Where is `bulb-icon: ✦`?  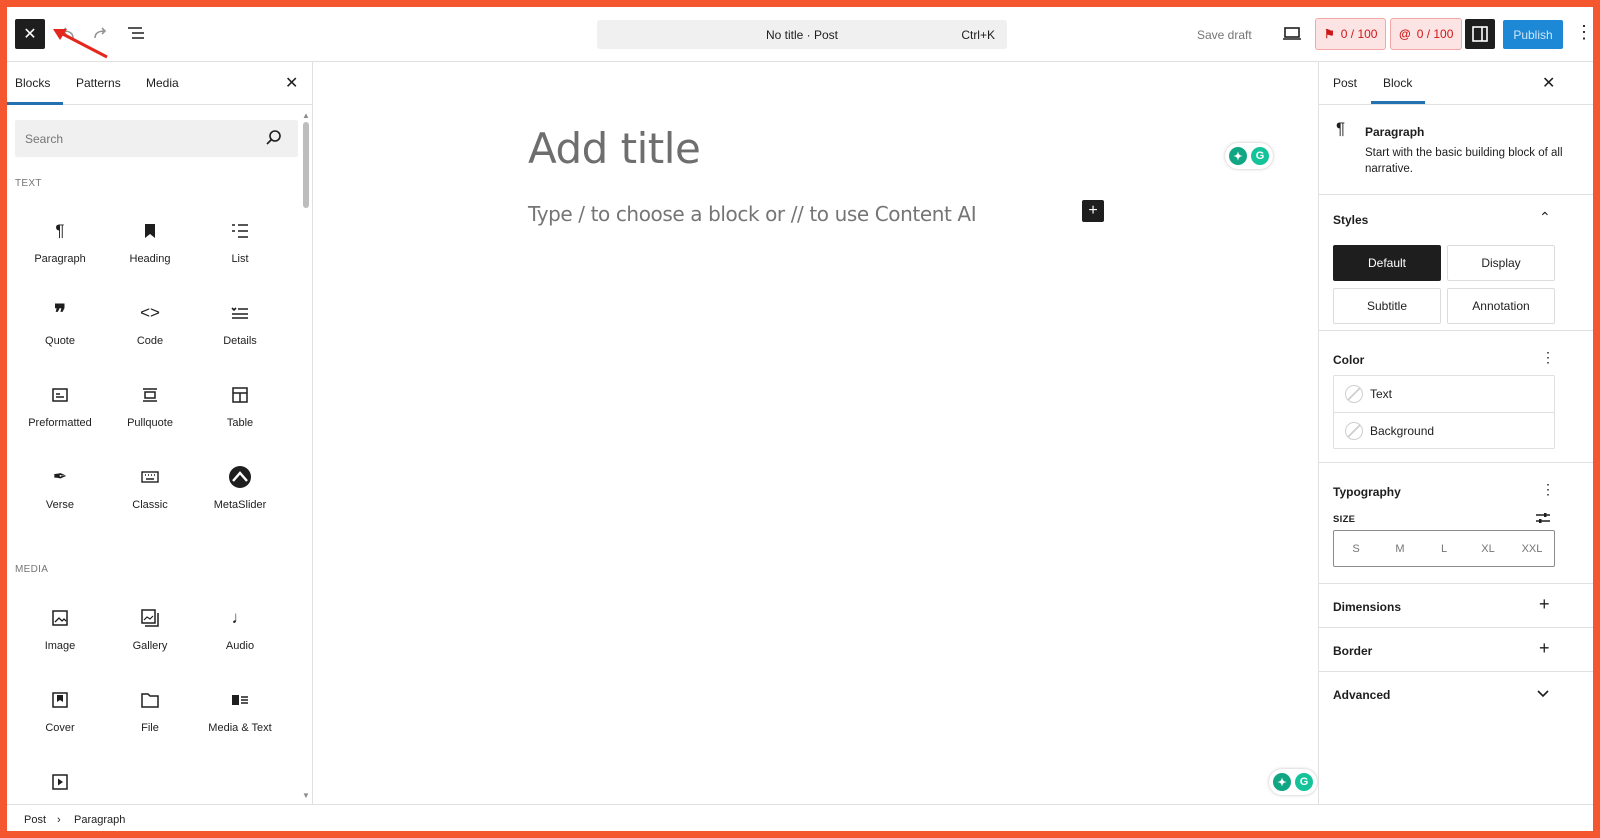
bulb-icon: ✦ is located at coordinates (1282, 782).